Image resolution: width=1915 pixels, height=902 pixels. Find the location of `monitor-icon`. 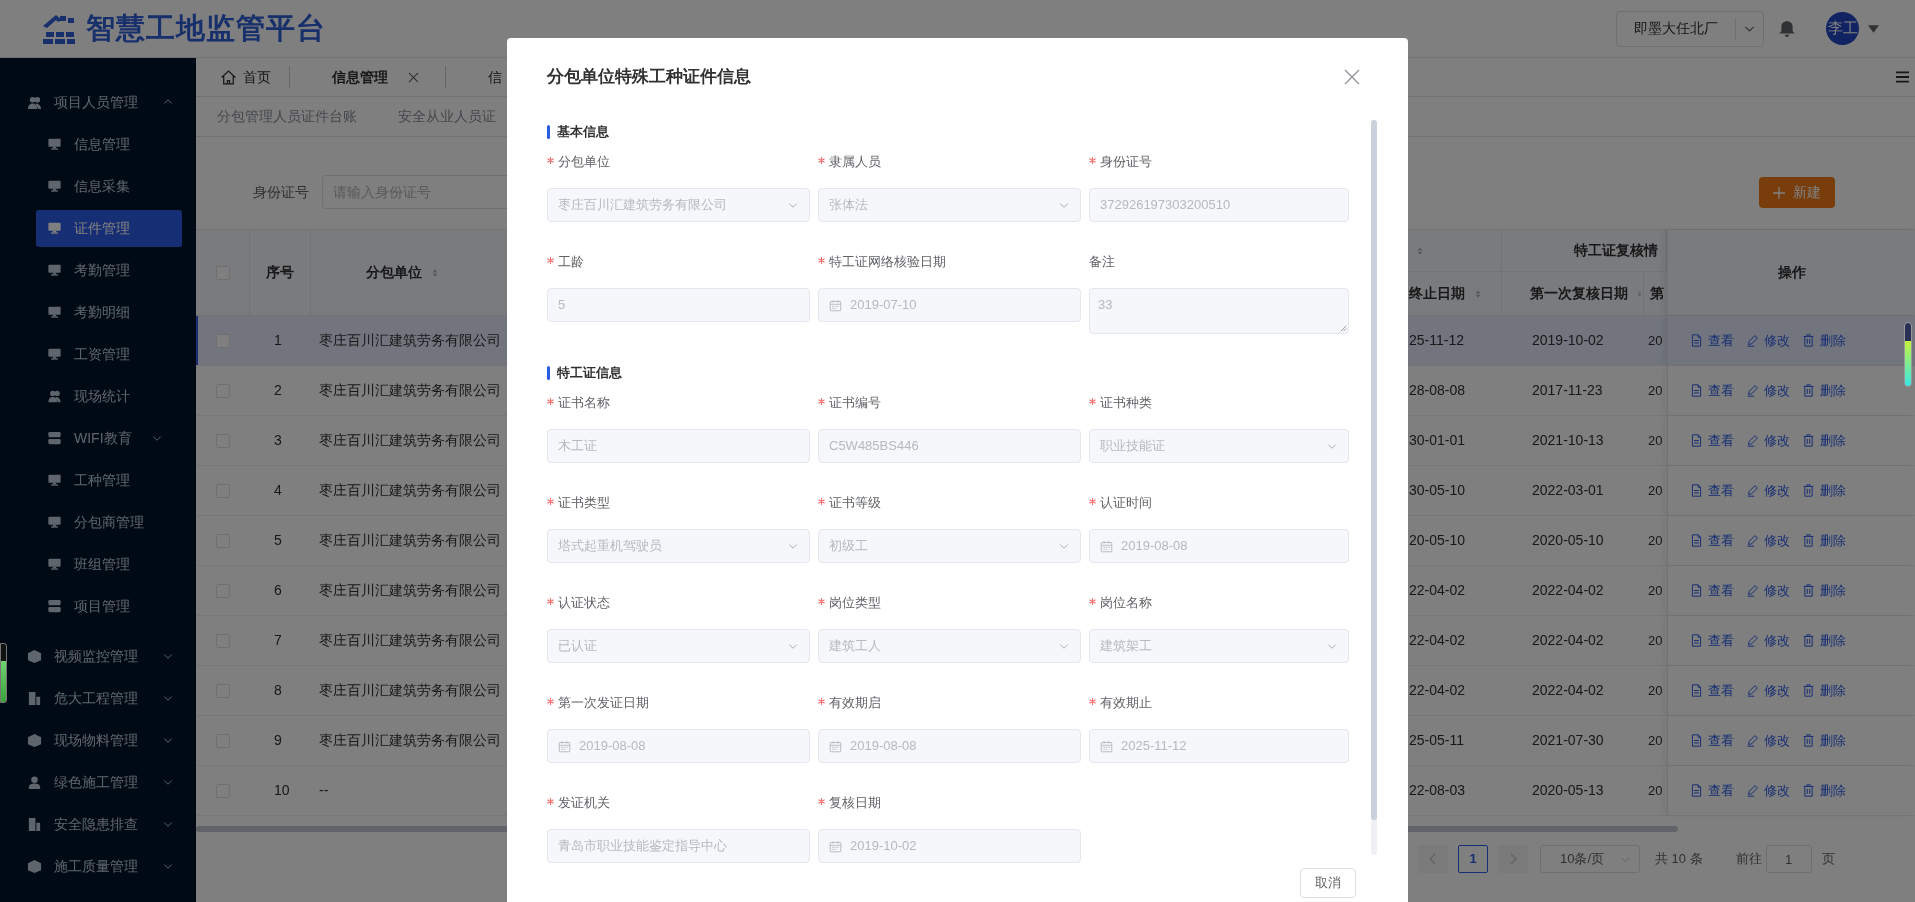

monitor-icon is located at coordinates (54, 354).